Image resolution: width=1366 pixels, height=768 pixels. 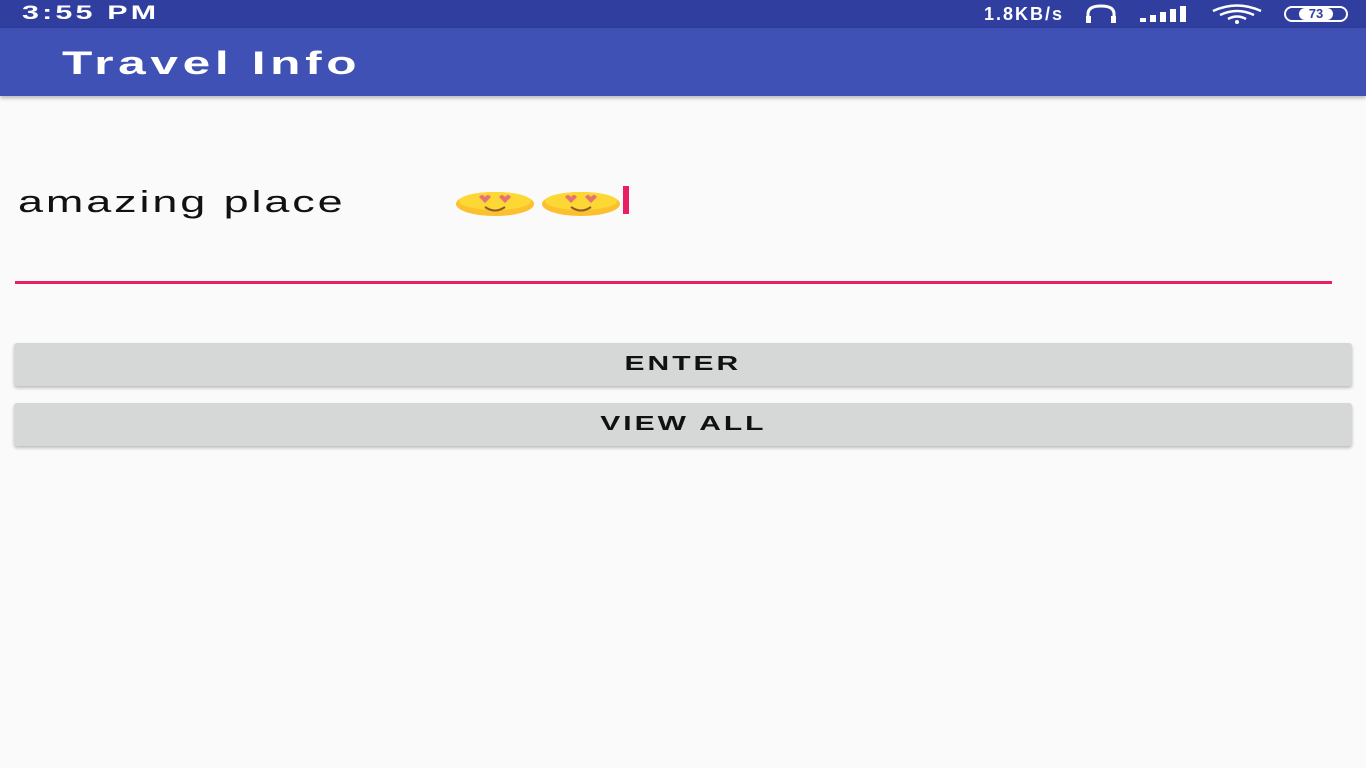 I want to click on signal-icon, so click(x=1163, y=14).